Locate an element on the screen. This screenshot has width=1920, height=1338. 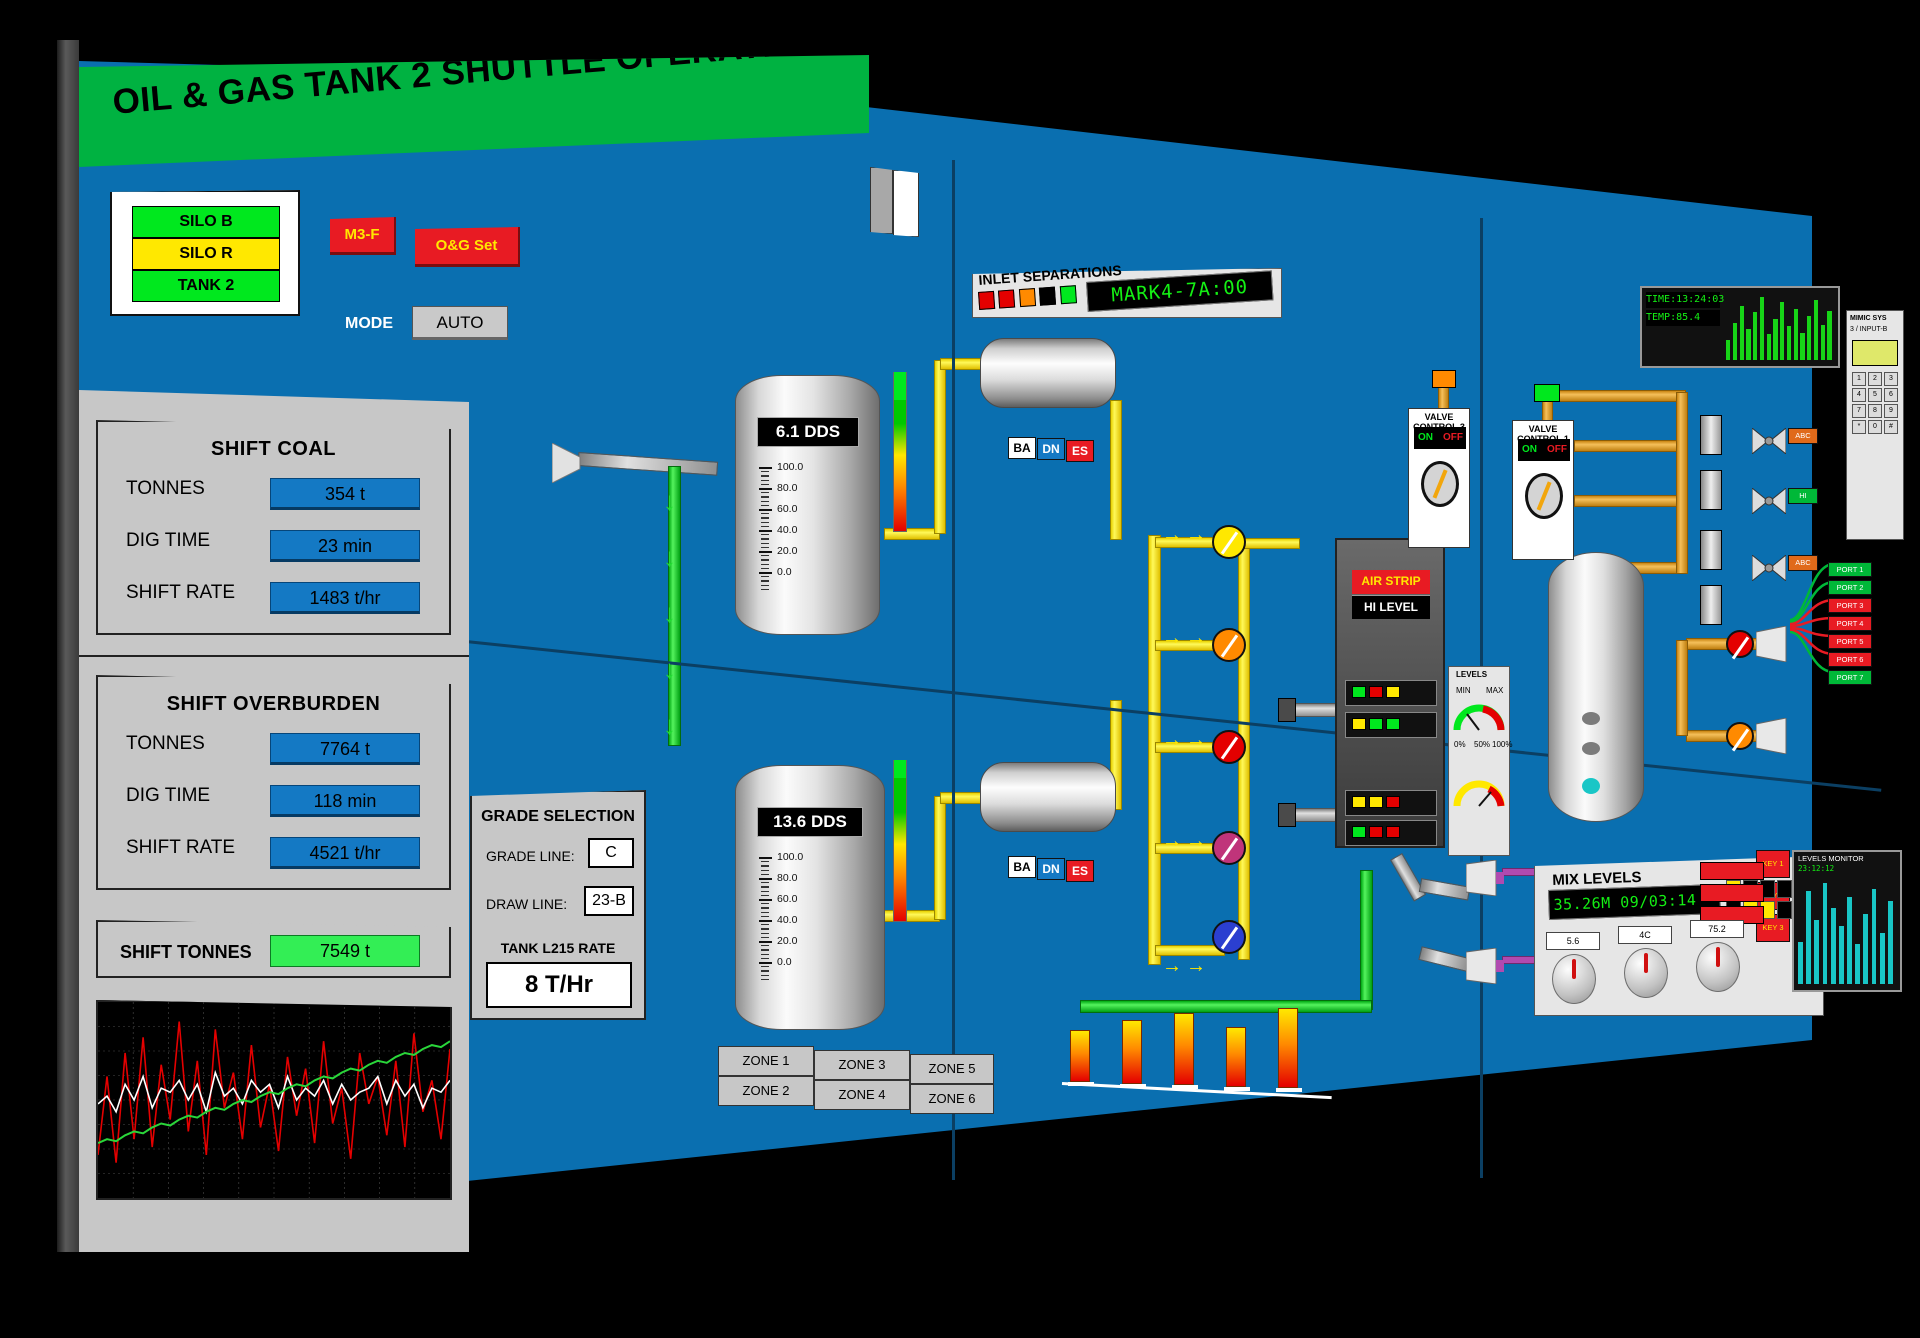
vessel-2-badge-ba: BA is located at coordinates (1022, 867).